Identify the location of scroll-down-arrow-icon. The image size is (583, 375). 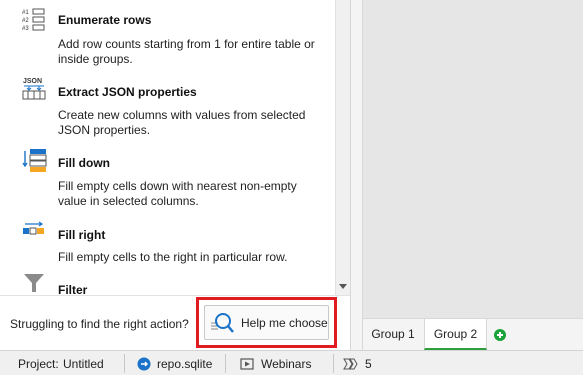
(343, 286).